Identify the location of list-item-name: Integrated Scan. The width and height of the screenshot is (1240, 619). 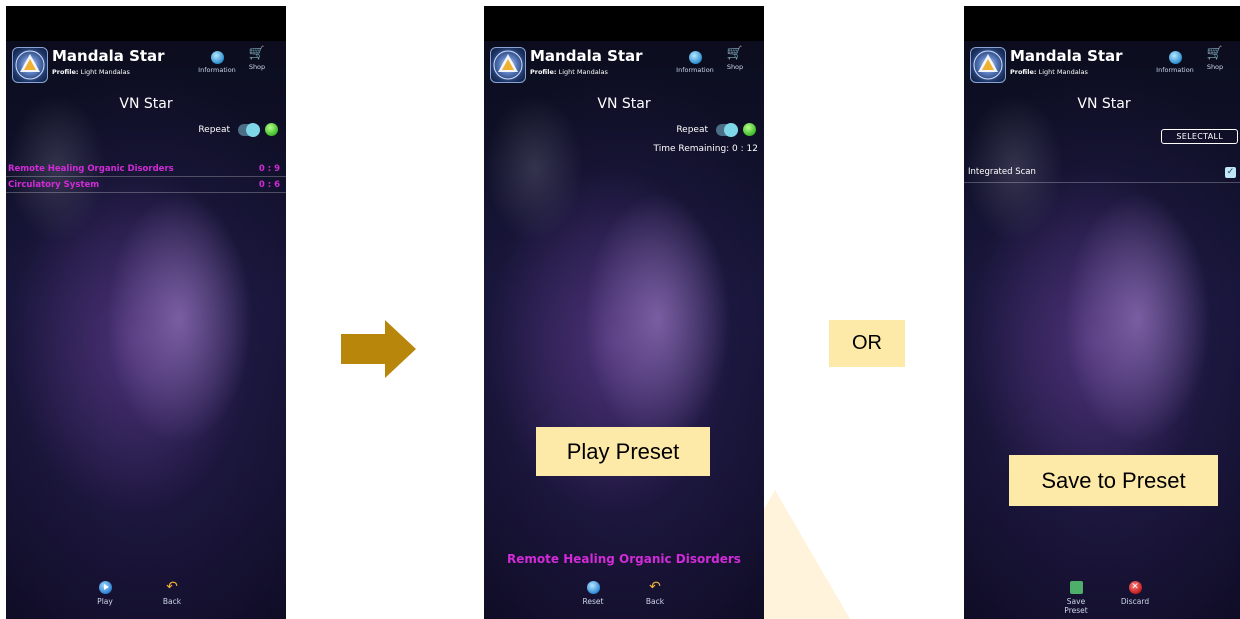
(1002, 172).